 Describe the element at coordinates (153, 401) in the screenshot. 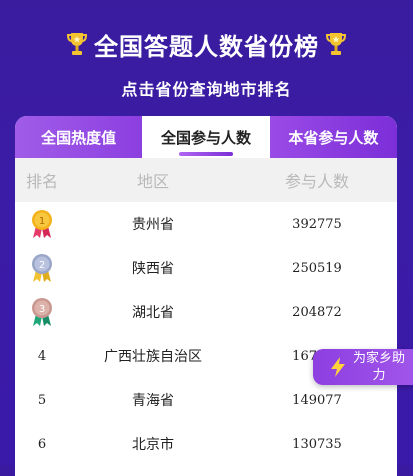

I see `region-cell: 青海省` at that location.